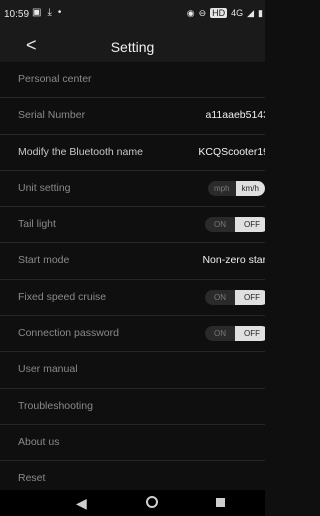  What do you see at coordinates (132, 334) in the screenshot?
I see `row-connection-password: Connection password ON OFF` at bounding box center [132, 334].